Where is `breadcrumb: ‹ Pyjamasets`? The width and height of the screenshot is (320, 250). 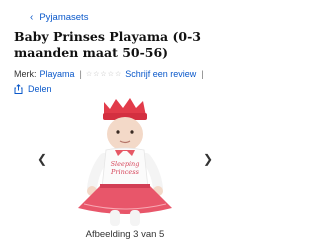 breadcrumb: ‹ Pyjamasets is located at coordinates (59, 17).